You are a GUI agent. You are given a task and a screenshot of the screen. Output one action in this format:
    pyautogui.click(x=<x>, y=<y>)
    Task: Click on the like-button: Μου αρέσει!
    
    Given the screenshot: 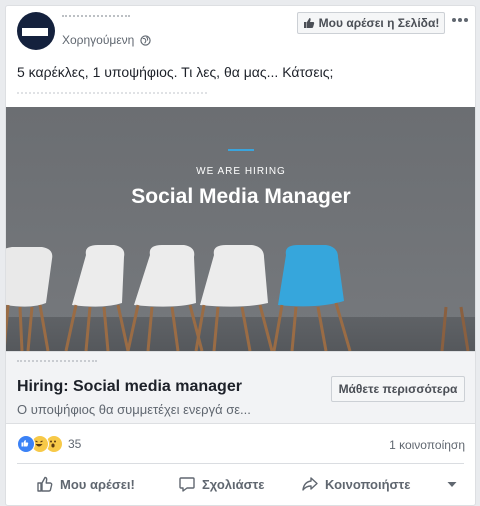 What is the action you would take?
    pyautogui.click(x=85, y=484)
    